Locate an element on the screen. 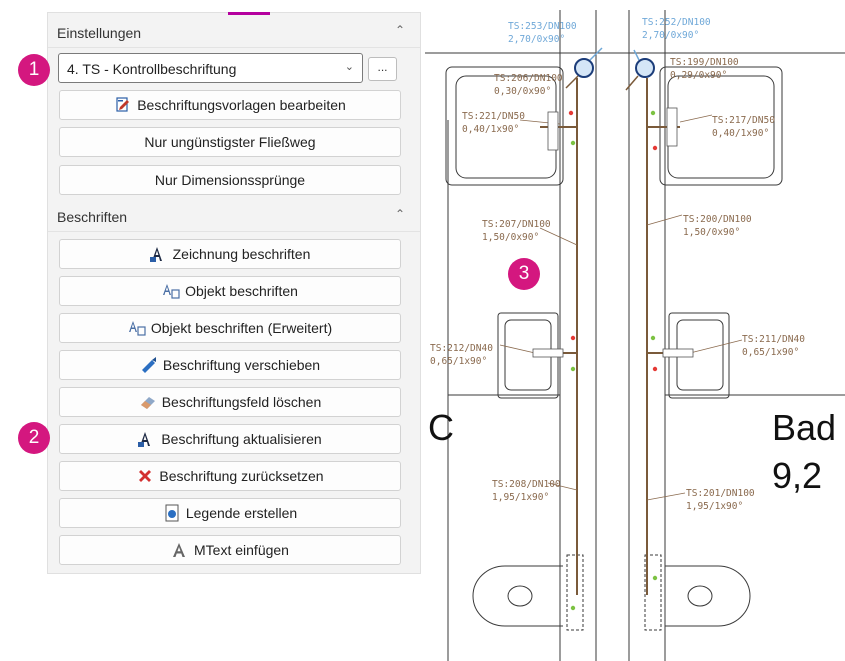 This screenshot has height=661, width=845. wc-right is located at coordinates (708, 596).